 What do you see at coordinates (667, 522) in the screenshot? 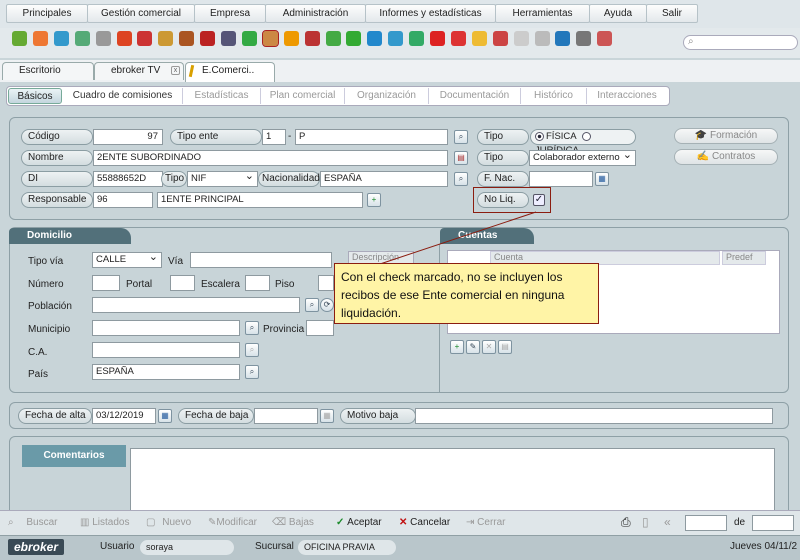
I see `rewind-icon: «` at bounding box center [667, 522].